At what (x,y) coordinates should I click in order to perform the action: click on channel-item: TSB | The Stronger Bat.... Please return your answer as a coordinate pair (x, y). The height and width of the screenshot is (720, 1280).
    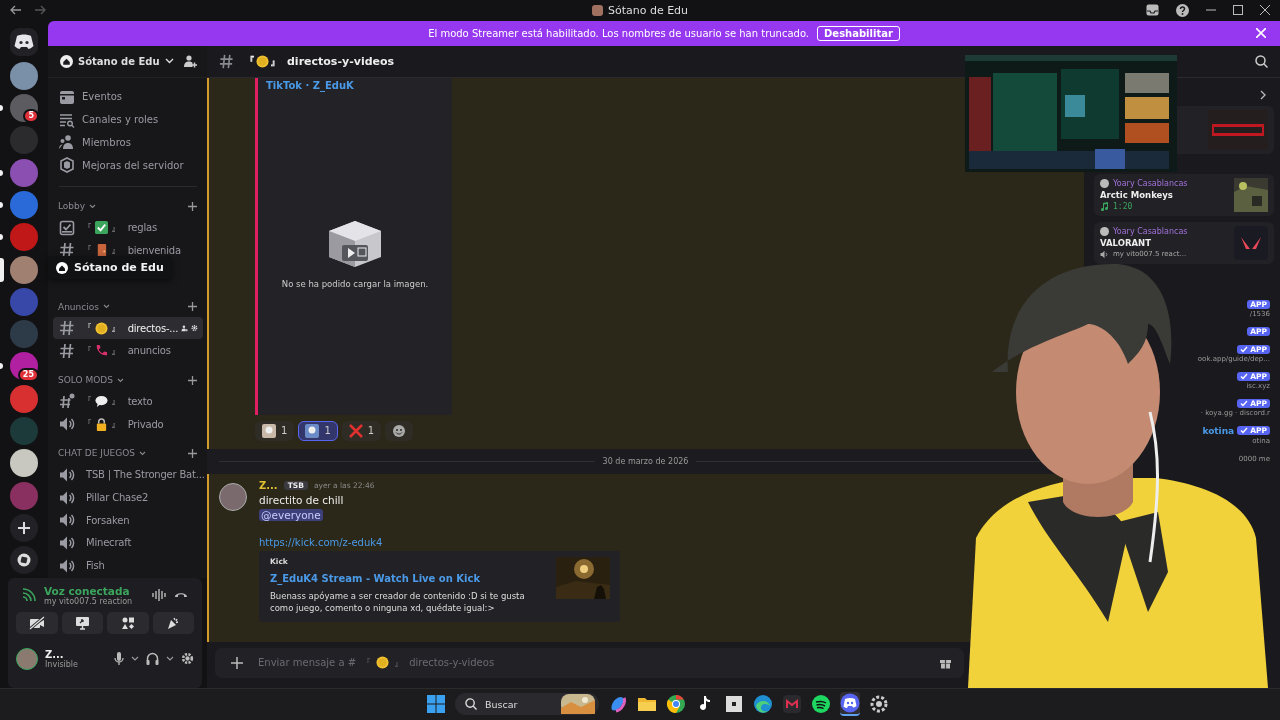
    Looking at the image, I should click on (128, 475).